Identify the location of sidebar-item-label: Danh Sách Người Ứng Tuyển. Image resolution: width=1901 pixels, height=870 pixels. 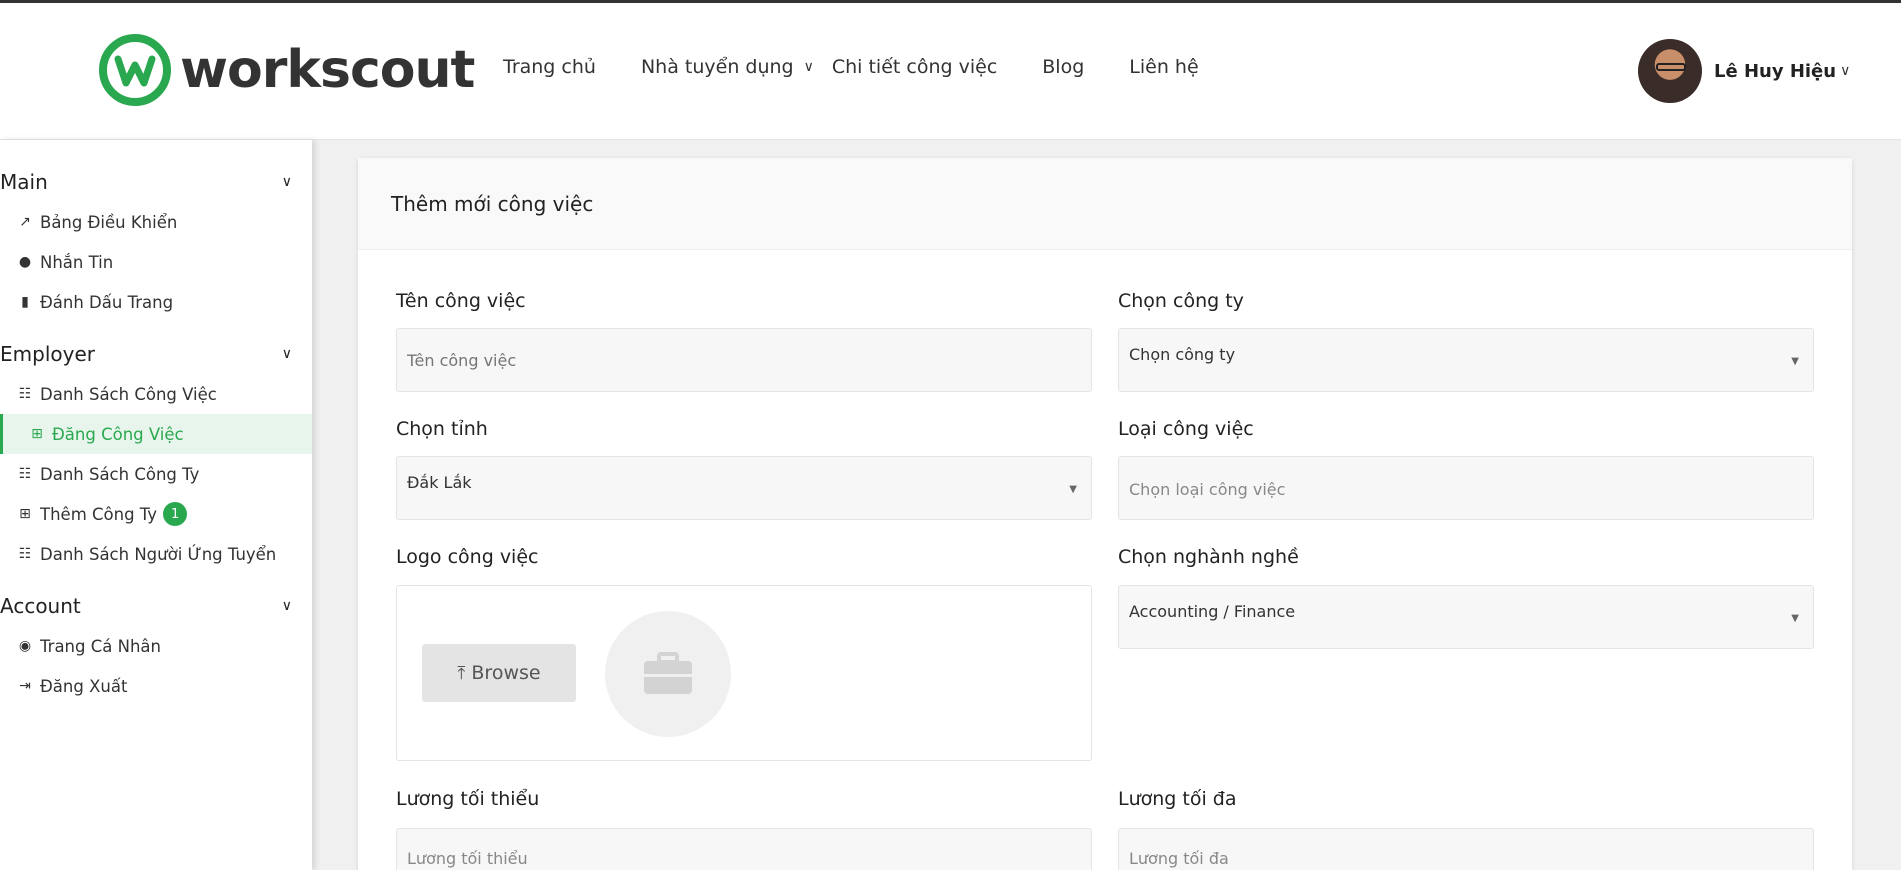
(158, 554).